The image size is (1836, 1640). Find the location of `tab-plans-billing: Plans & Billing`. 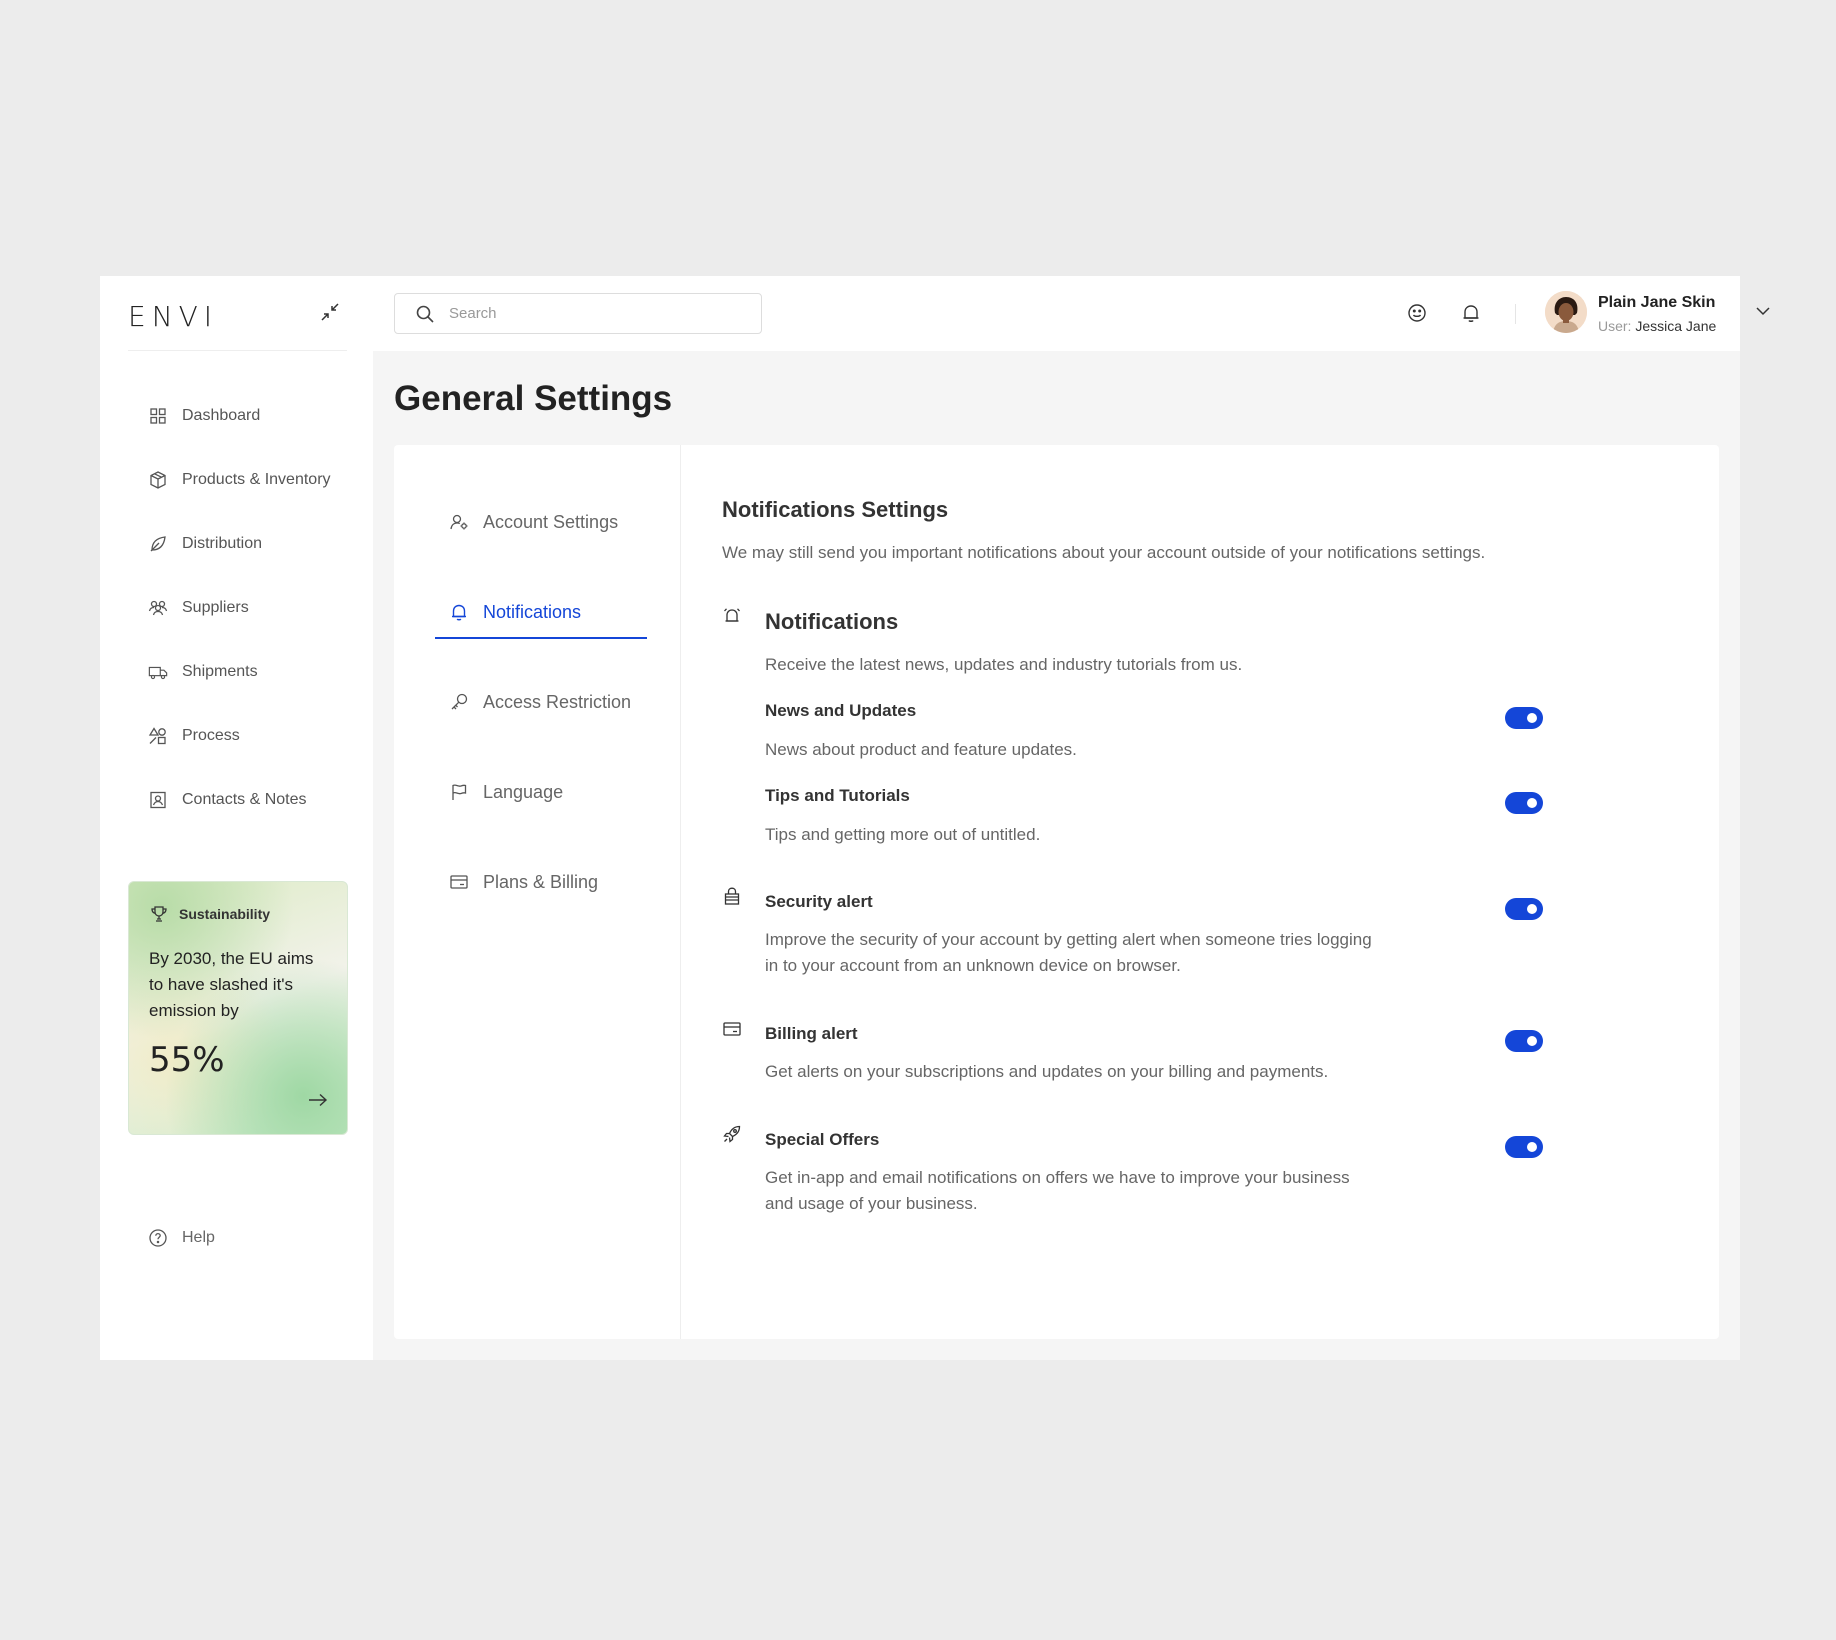

tab-plans-billing: Plans & Billing is located at coordinates (541, 882).